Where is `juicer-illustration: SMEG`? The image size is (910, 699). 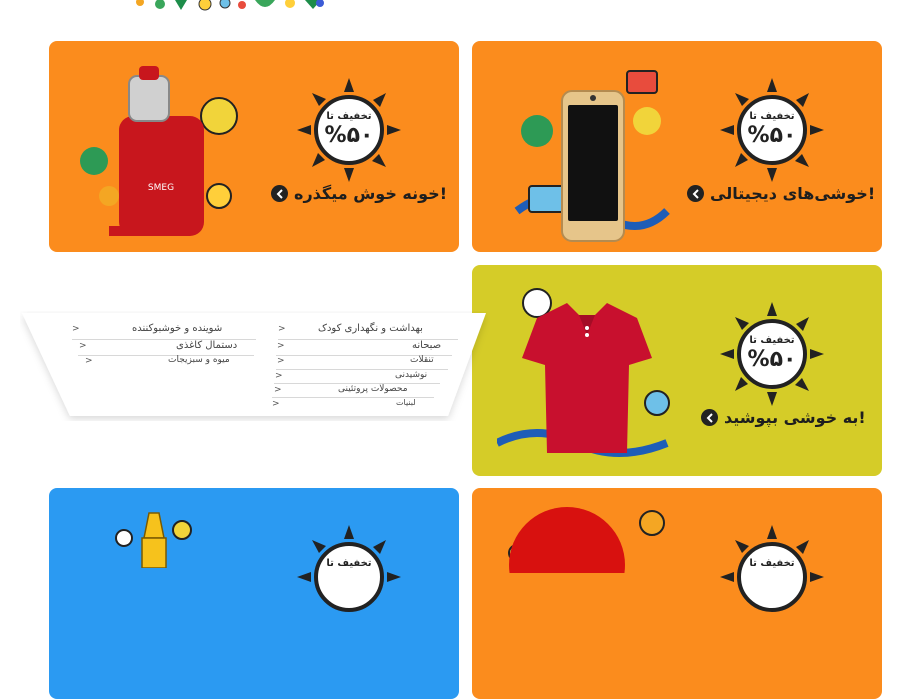 juicer-illustration: SMEG is located at coordinates (159, 151).